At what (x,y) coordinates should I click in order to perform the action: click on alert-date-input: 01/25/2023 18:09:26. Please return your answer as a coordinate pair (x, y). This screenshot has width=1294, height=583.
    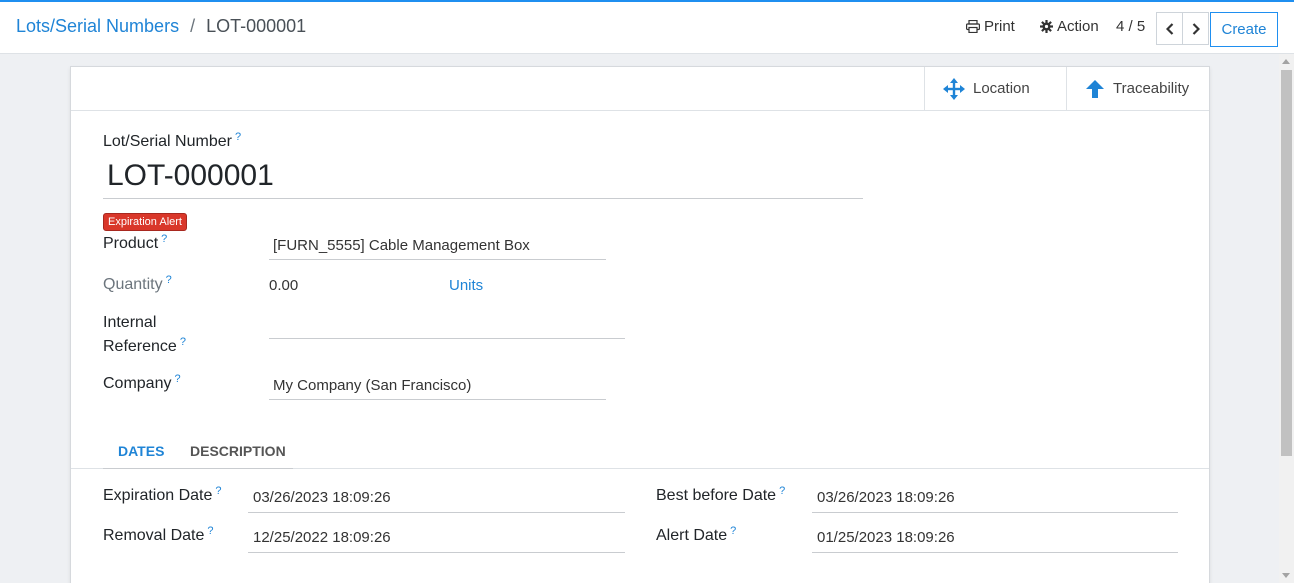
    Looking at the image, I should click on (886, 537).